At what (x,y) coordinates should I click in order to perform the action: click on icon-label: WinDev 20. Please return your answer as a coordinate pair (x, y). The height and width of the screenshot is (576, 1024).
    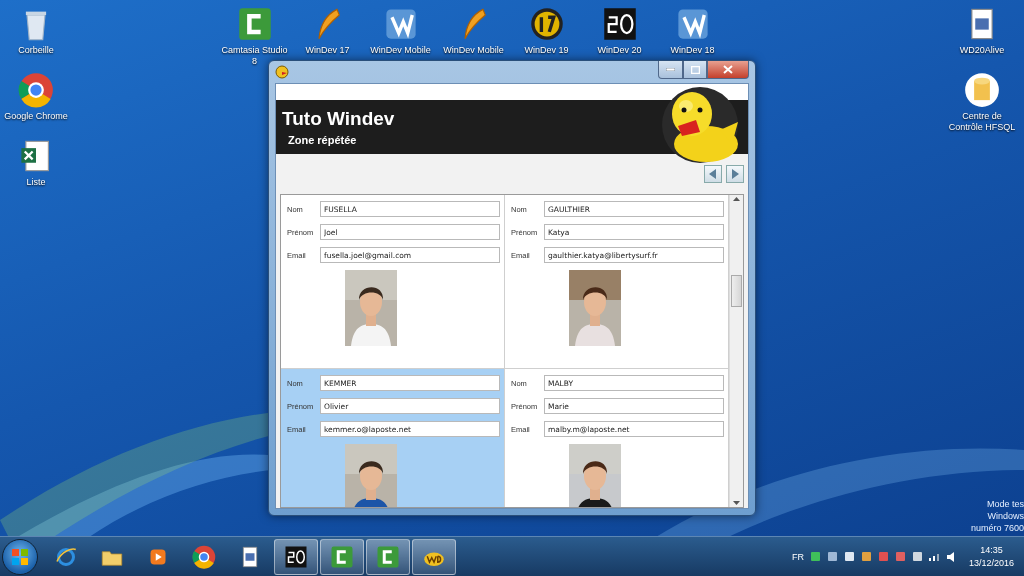
    Looking at the image, I should click on (619, 50).